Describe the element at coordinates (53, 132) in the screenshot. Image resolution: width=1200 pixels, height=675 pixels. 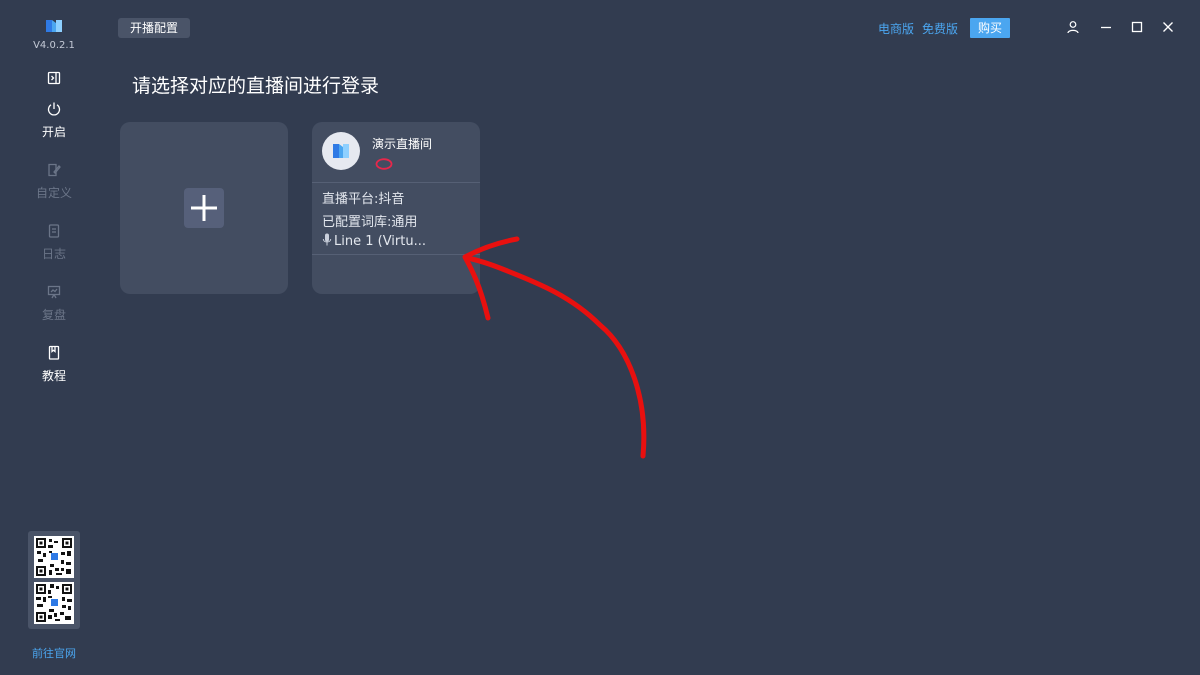
I see `sidebar-item-label: 开启` at that location.